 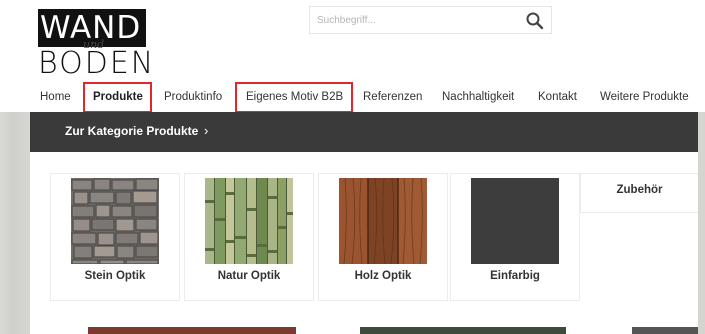 I want to click on search-input, so click(x=410, y=20).